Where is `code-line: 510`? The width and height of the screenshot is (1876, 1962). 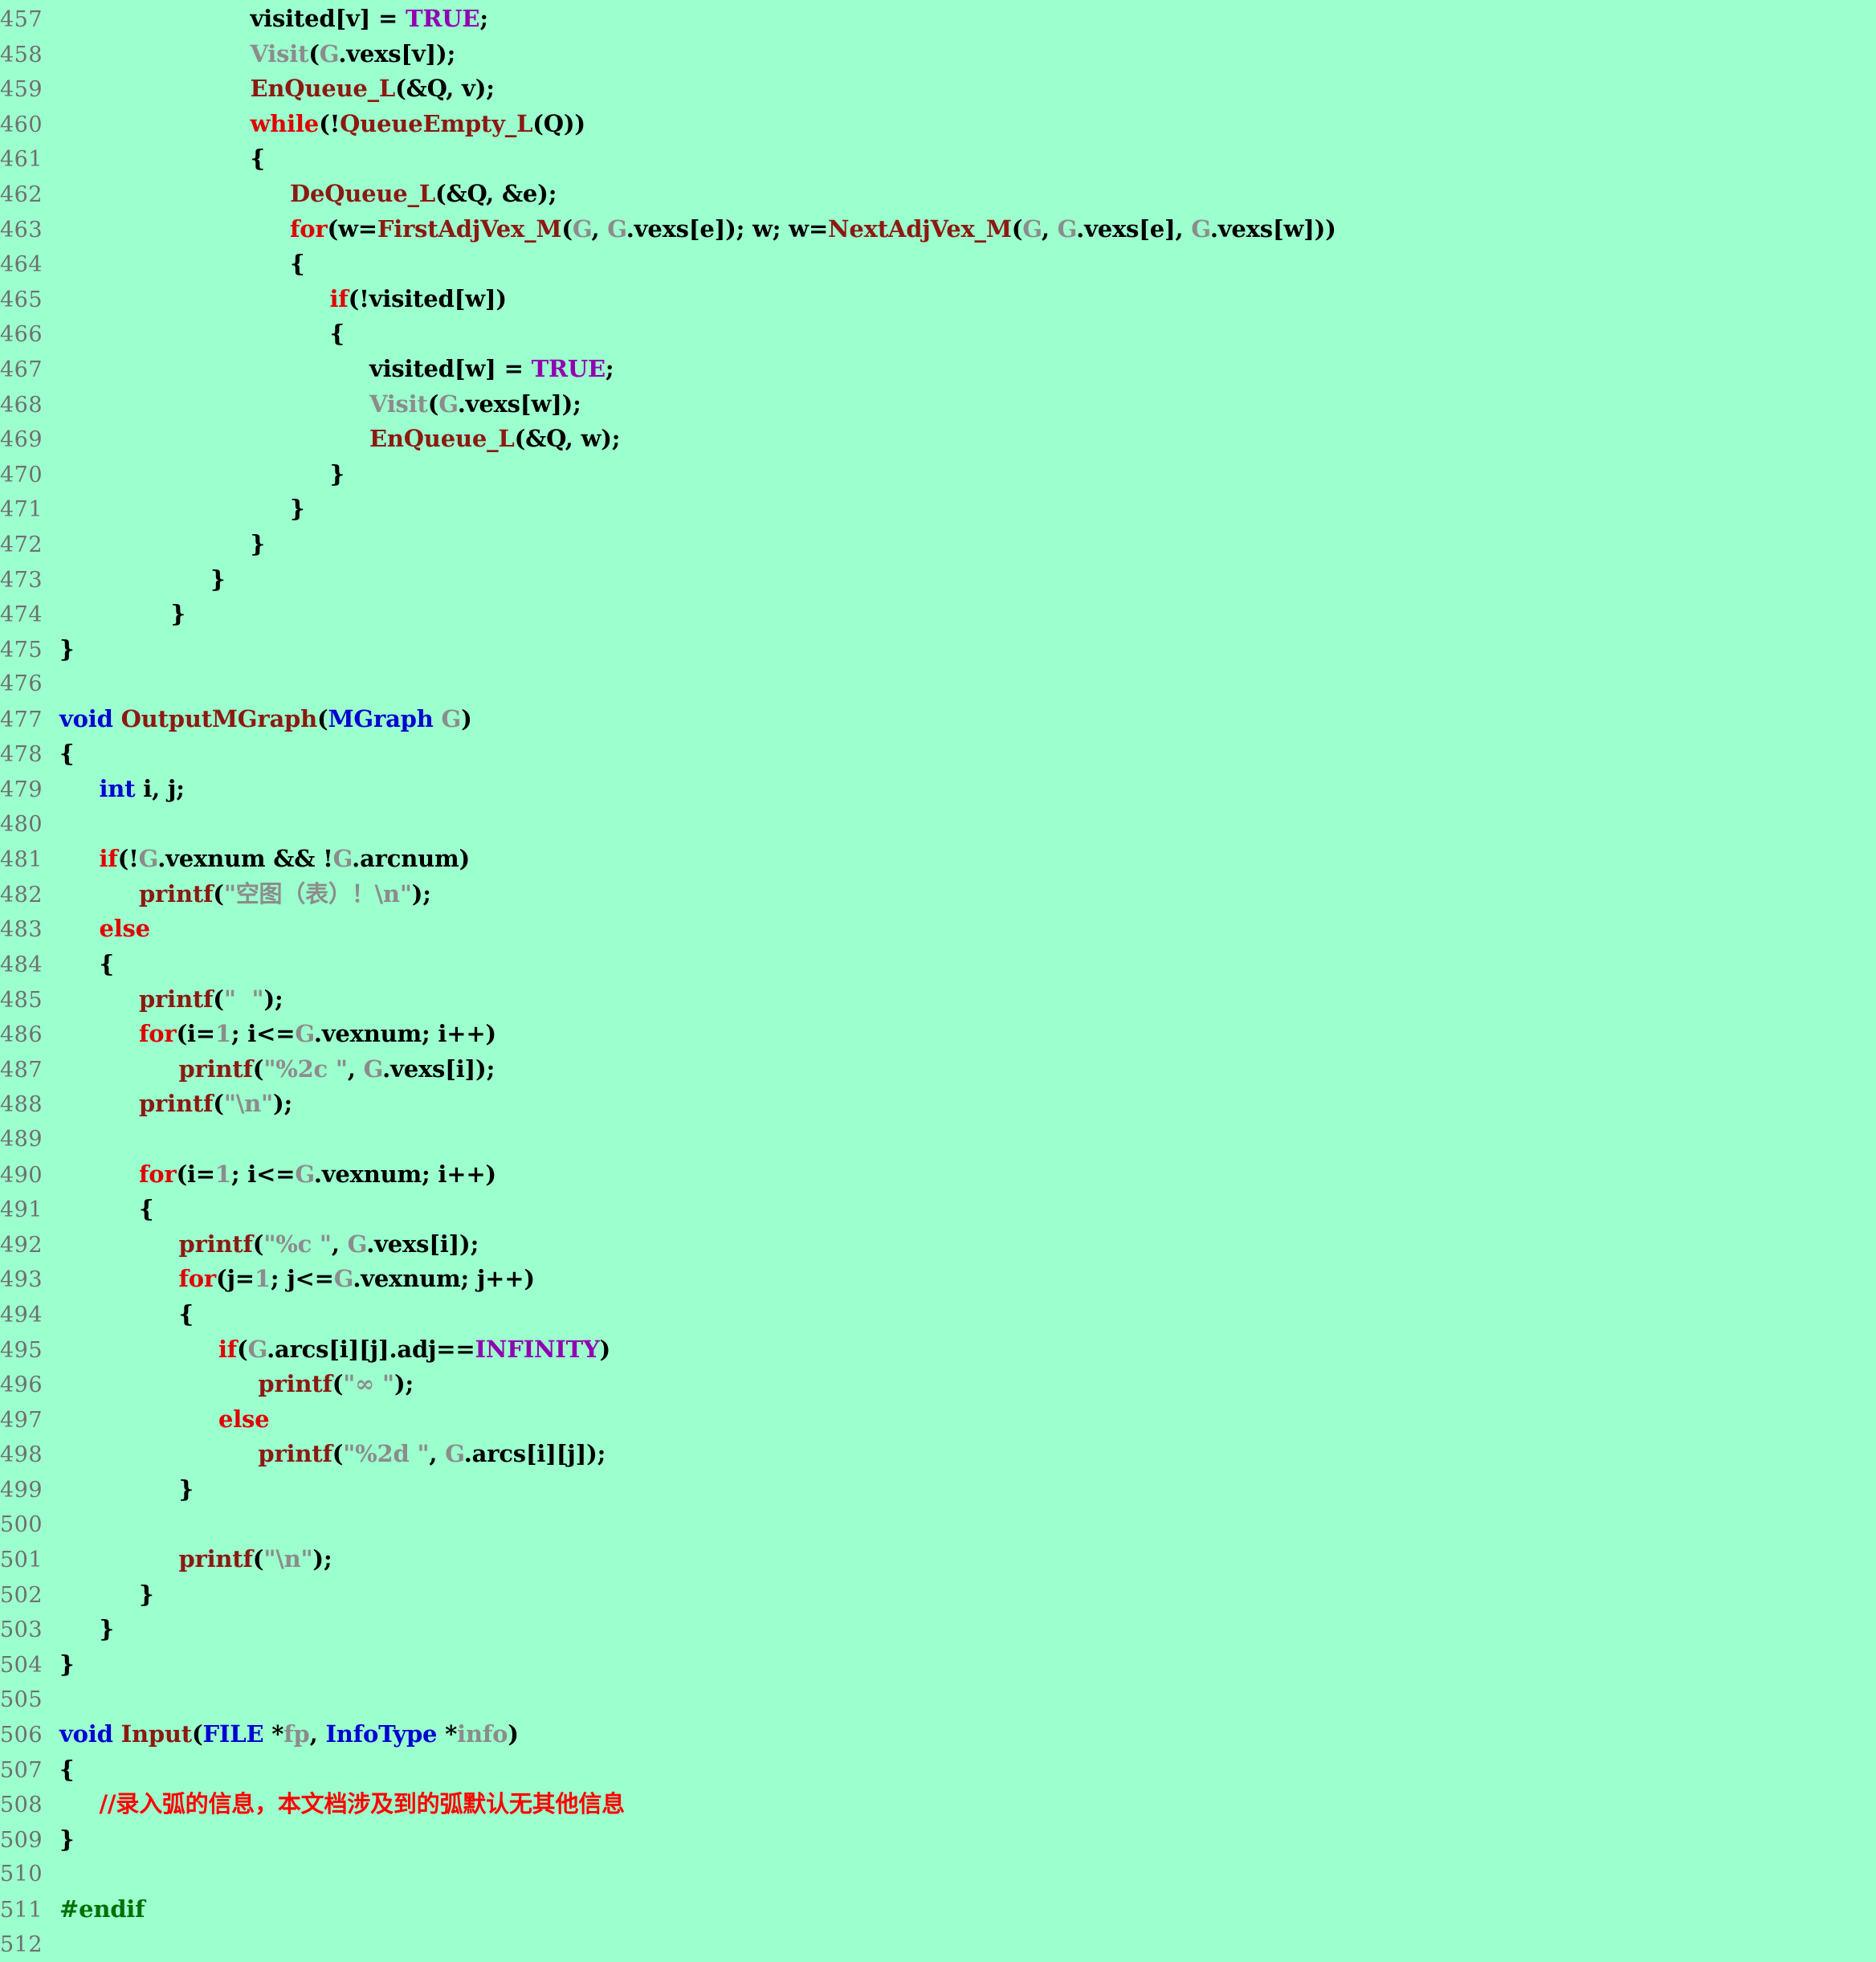 code-line: 510 is located at coordinates (938, 1874).